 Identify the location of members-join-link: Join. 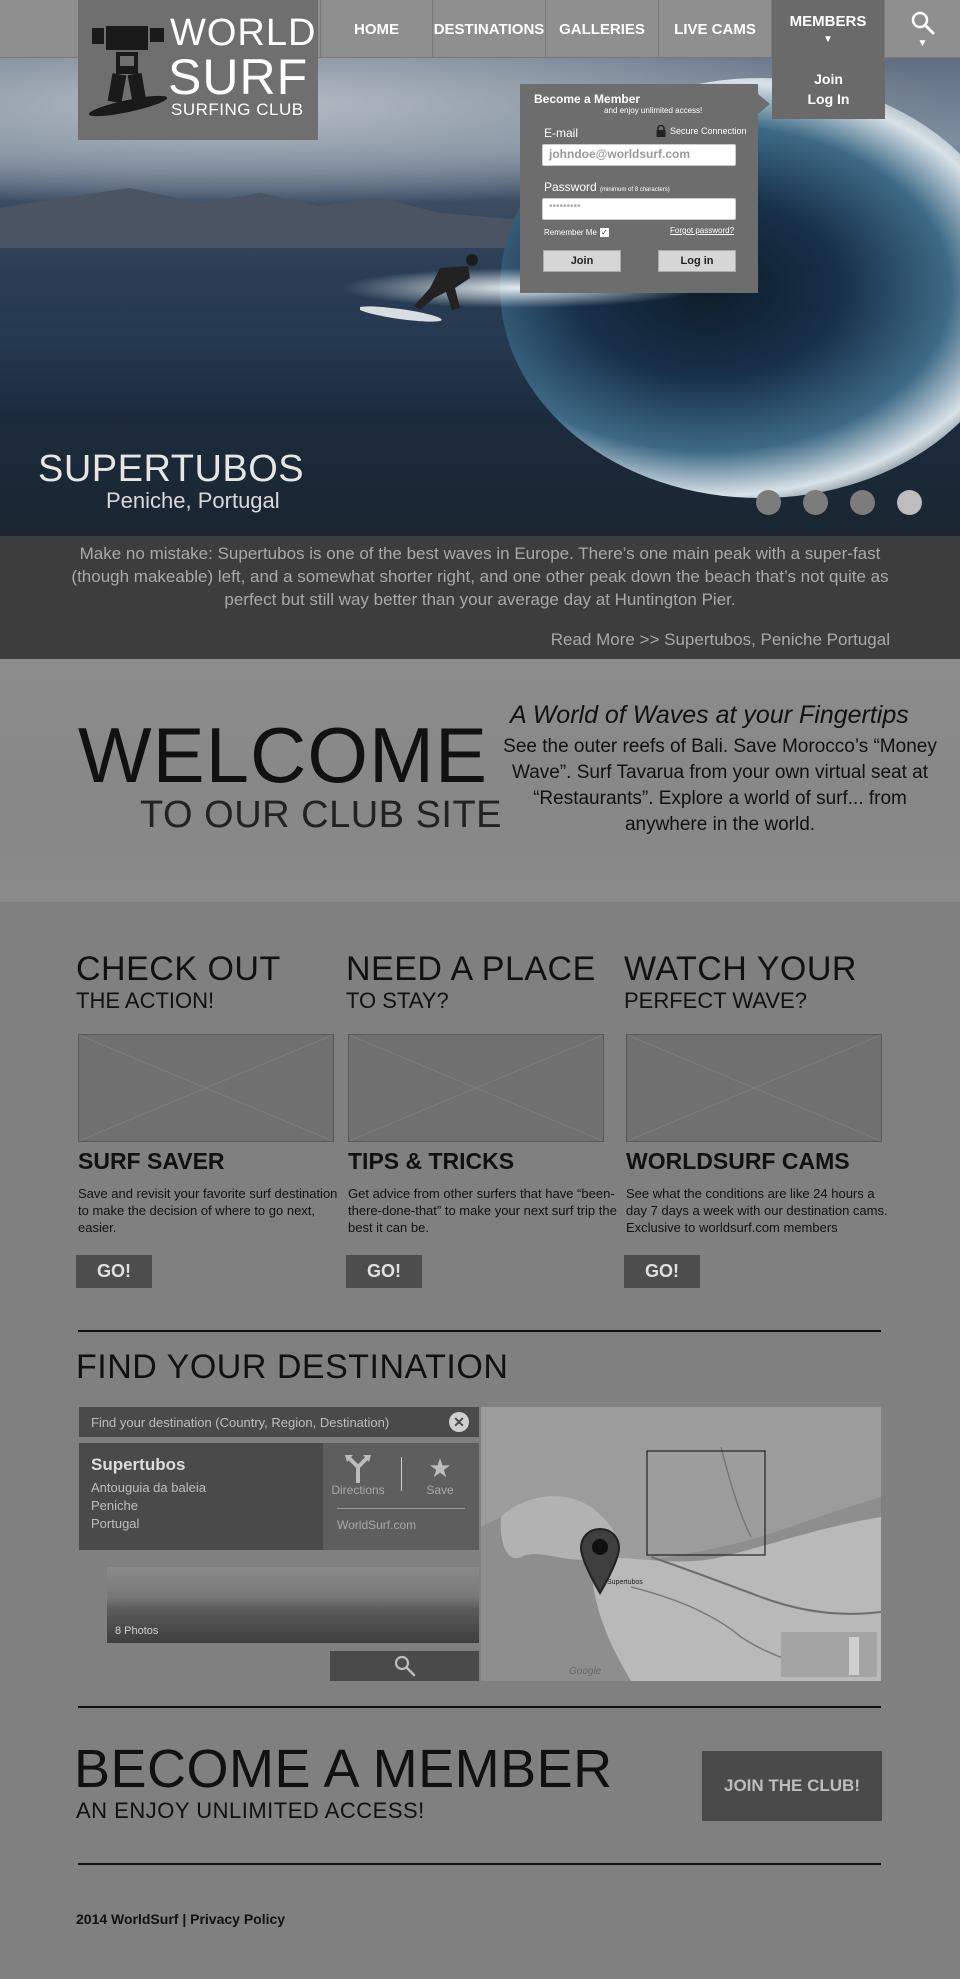
(828, 79).